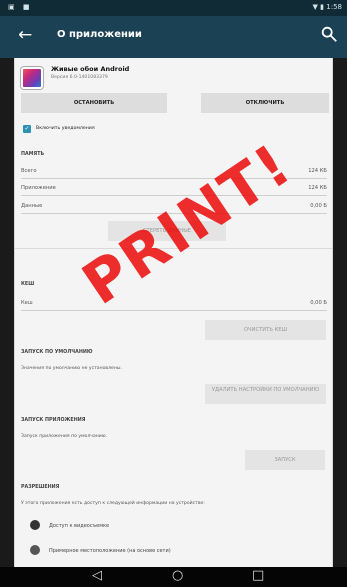 The height and width of the screenshot is (587, 347). I want to click on home-nav-icon: ○, so click(177, 576).